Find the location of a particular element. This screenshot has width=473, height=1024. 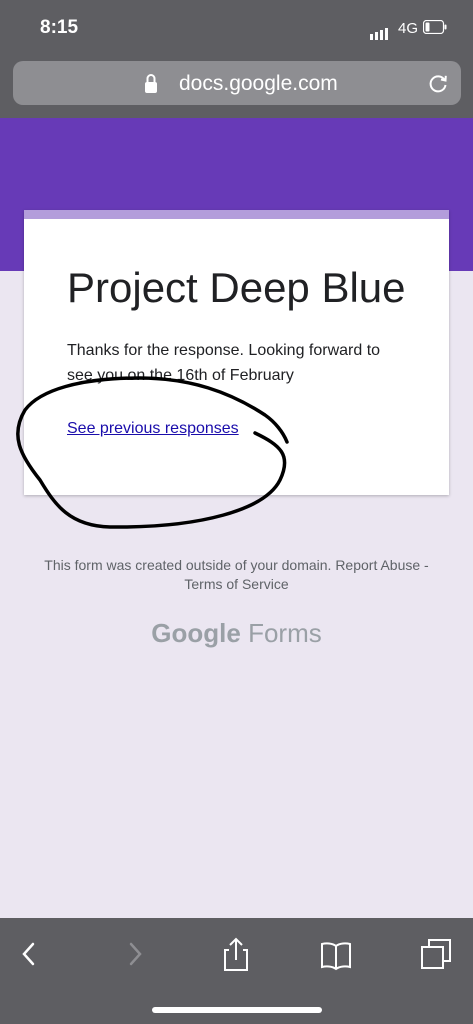

share-icon is located at coordinates (236, 954).